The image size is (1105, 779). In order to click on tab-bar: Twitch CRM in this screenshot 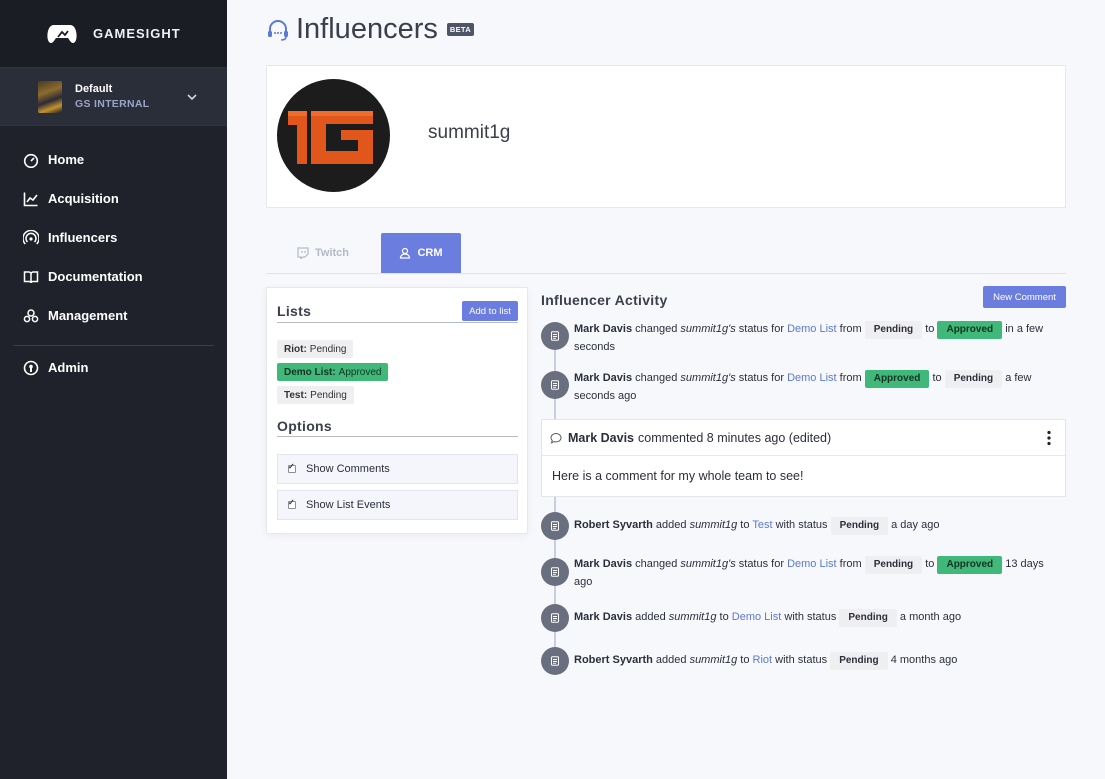, I will do `click(666, 253)`.